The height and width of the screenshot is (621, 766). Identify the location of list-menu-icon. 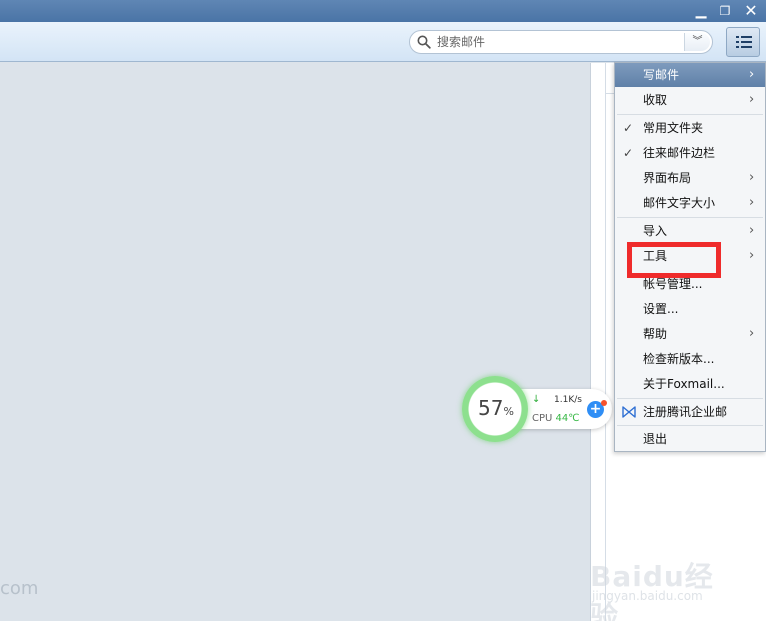
(744, 42).